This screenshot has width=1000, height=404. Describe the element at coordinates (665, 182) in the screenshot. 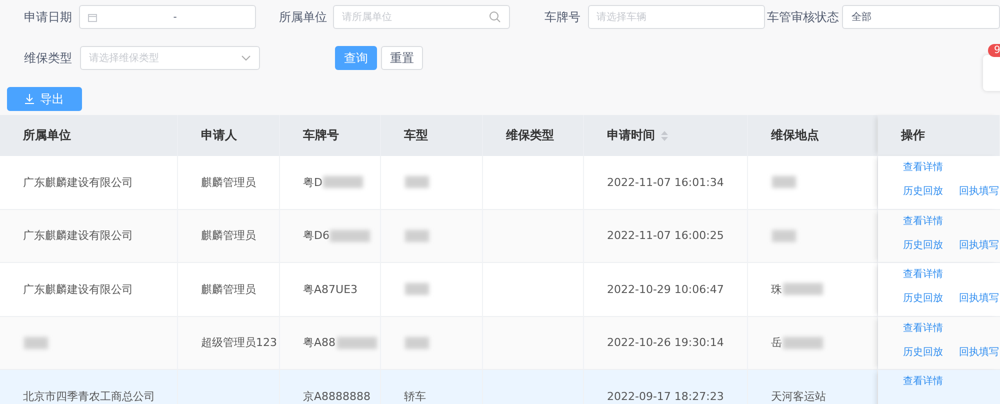

I see `table-cell-text: 2022-11-07 16:01:34` at that location.